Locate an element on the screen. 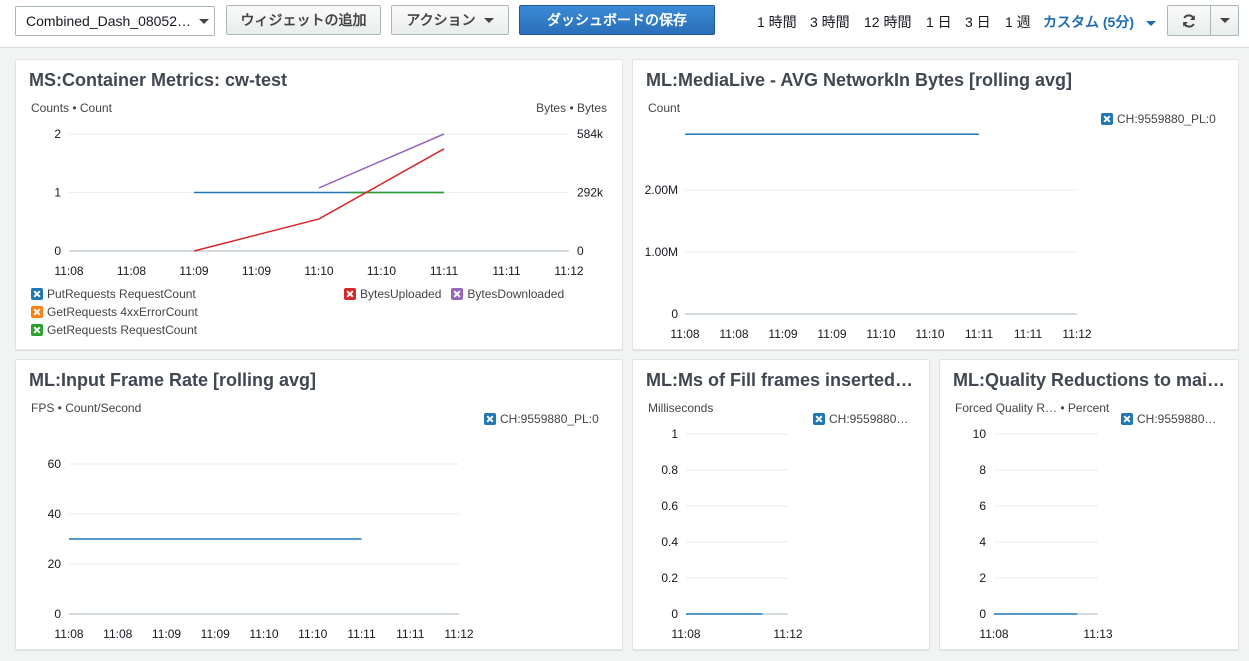 The image size is (1249, 661). legend-label: GetRequests 4xxErrorCount is located at coordinates (122, 312).